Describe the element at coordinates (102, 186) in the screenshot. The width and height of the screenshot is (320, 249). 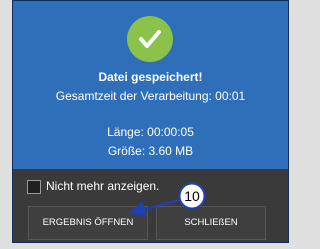
I see `dont-show-again-label: Nicht mehr anzeigen.` at that location.